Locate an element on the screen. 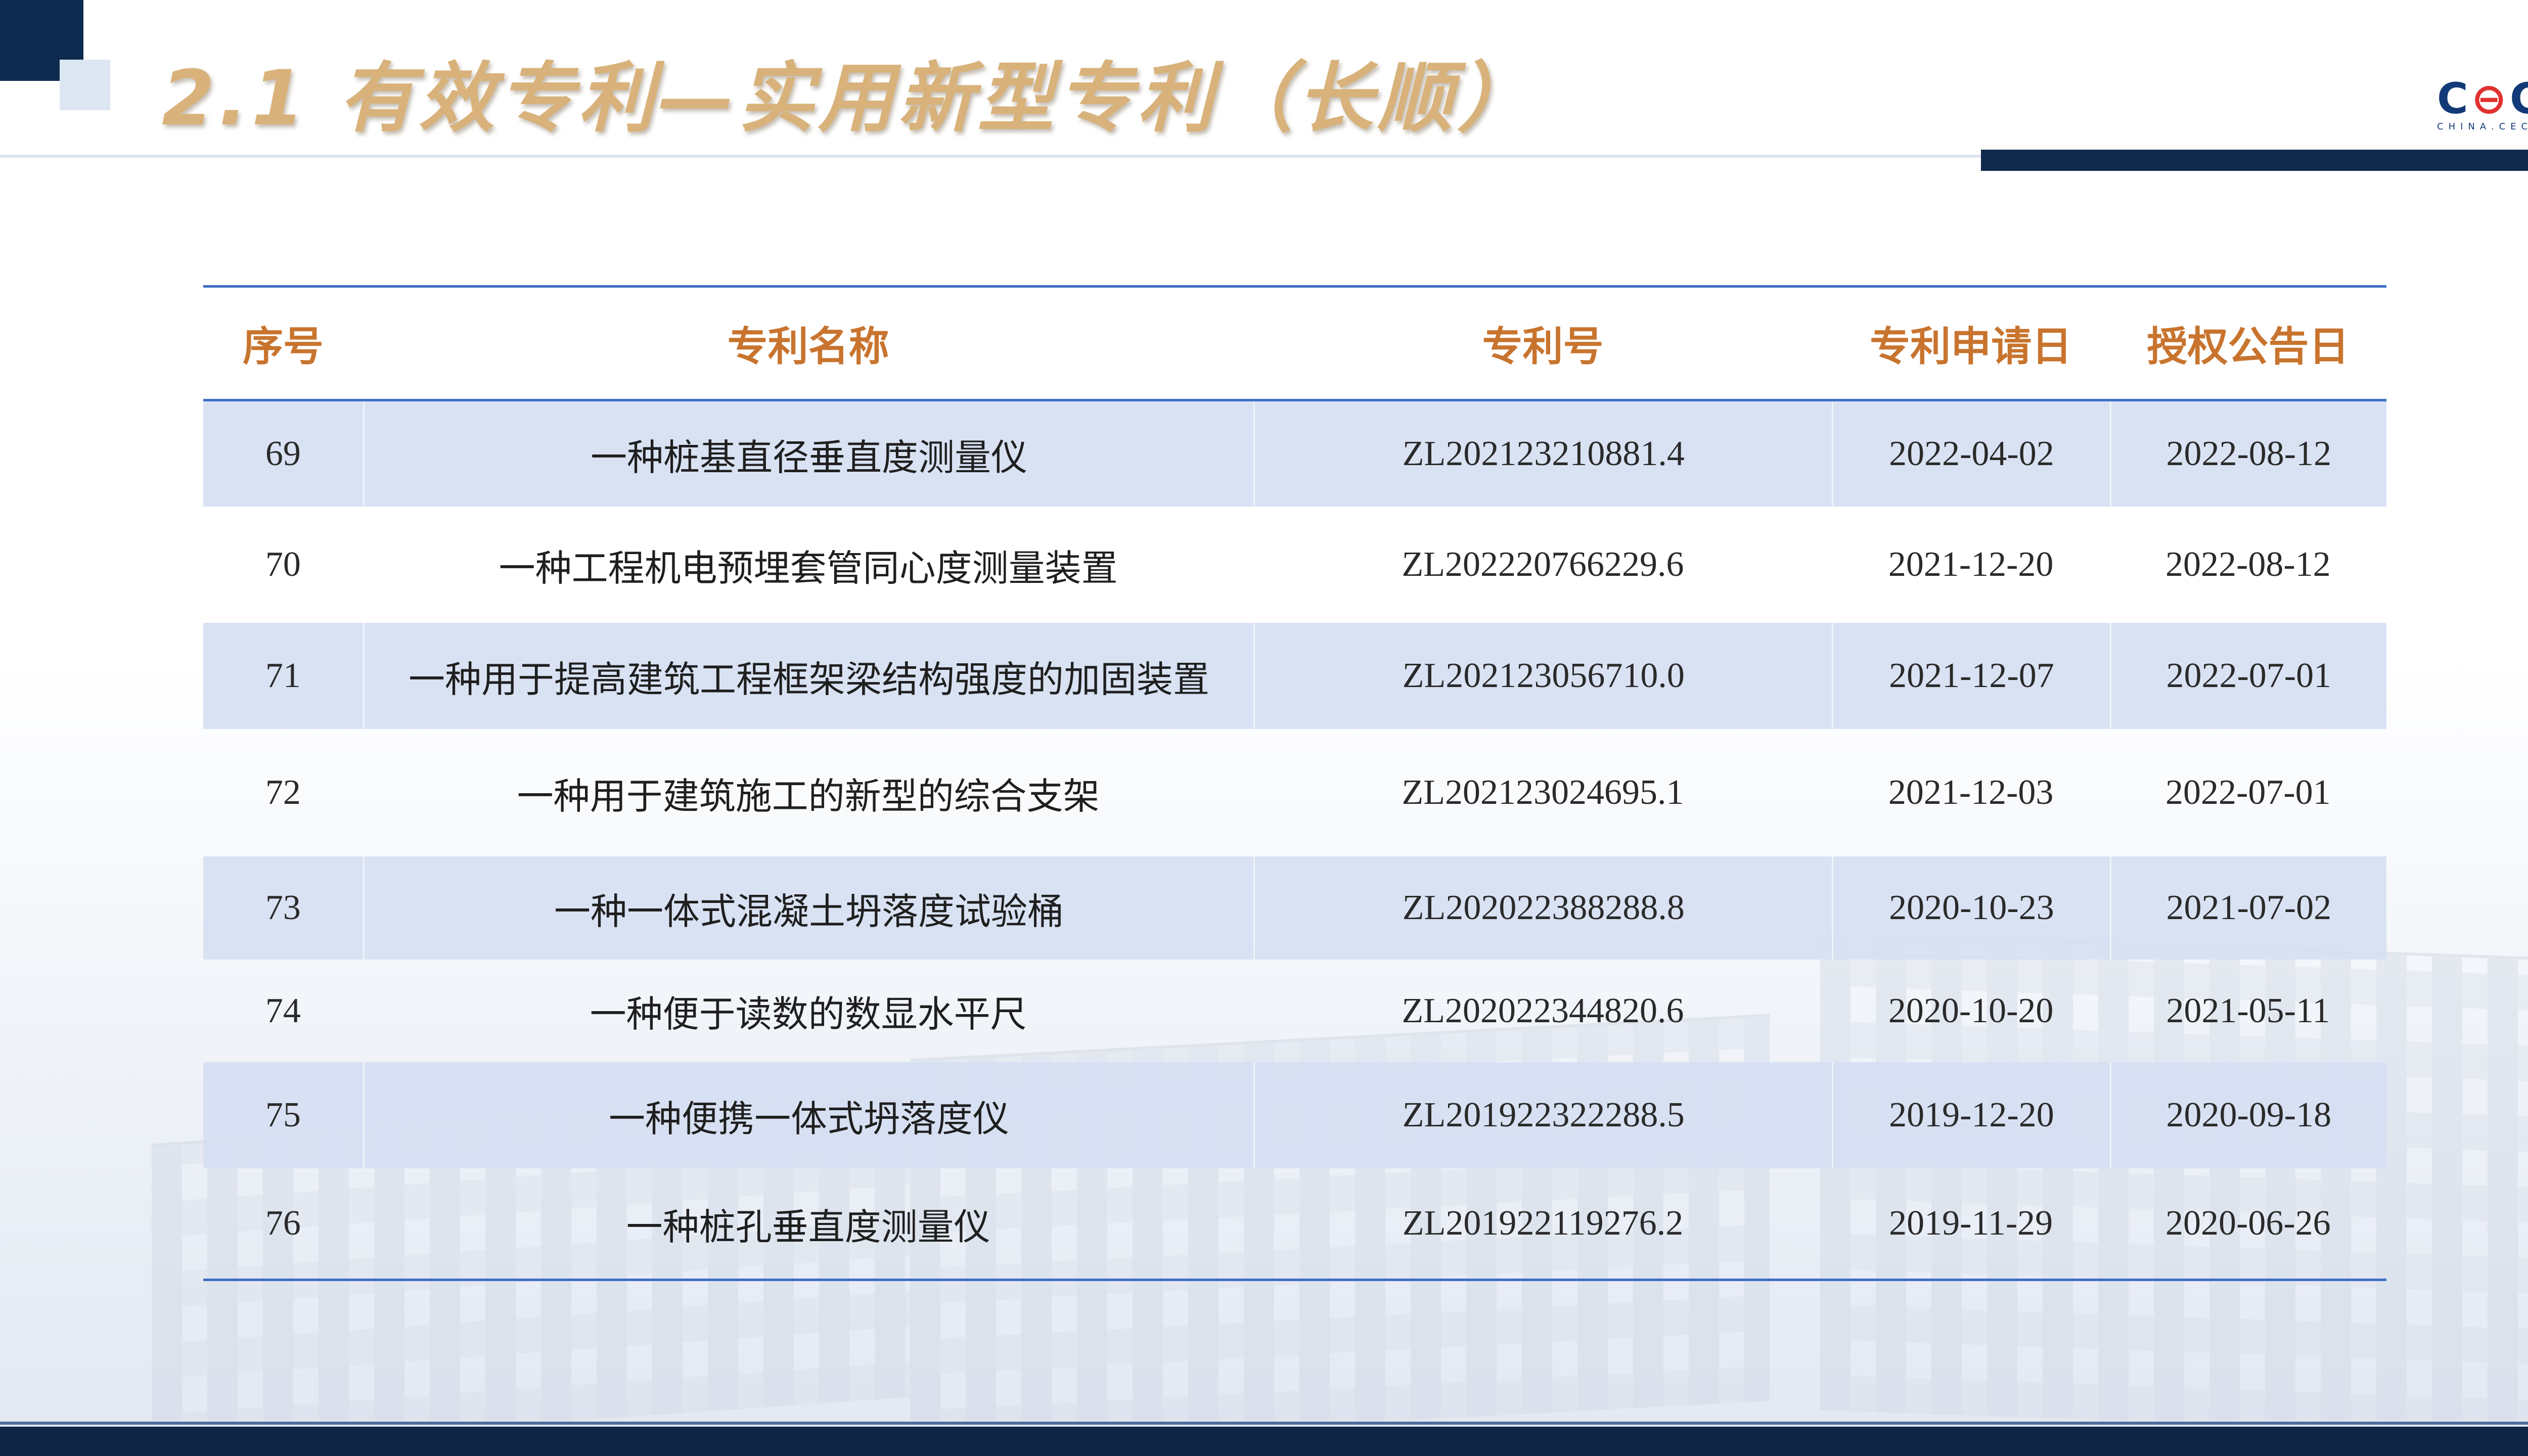 The width and height of the screenshot is (2528, 1456). cell-patent-name: 一种工程机电预埋套管同心度测量装置 is located at coordinates (809, 568).